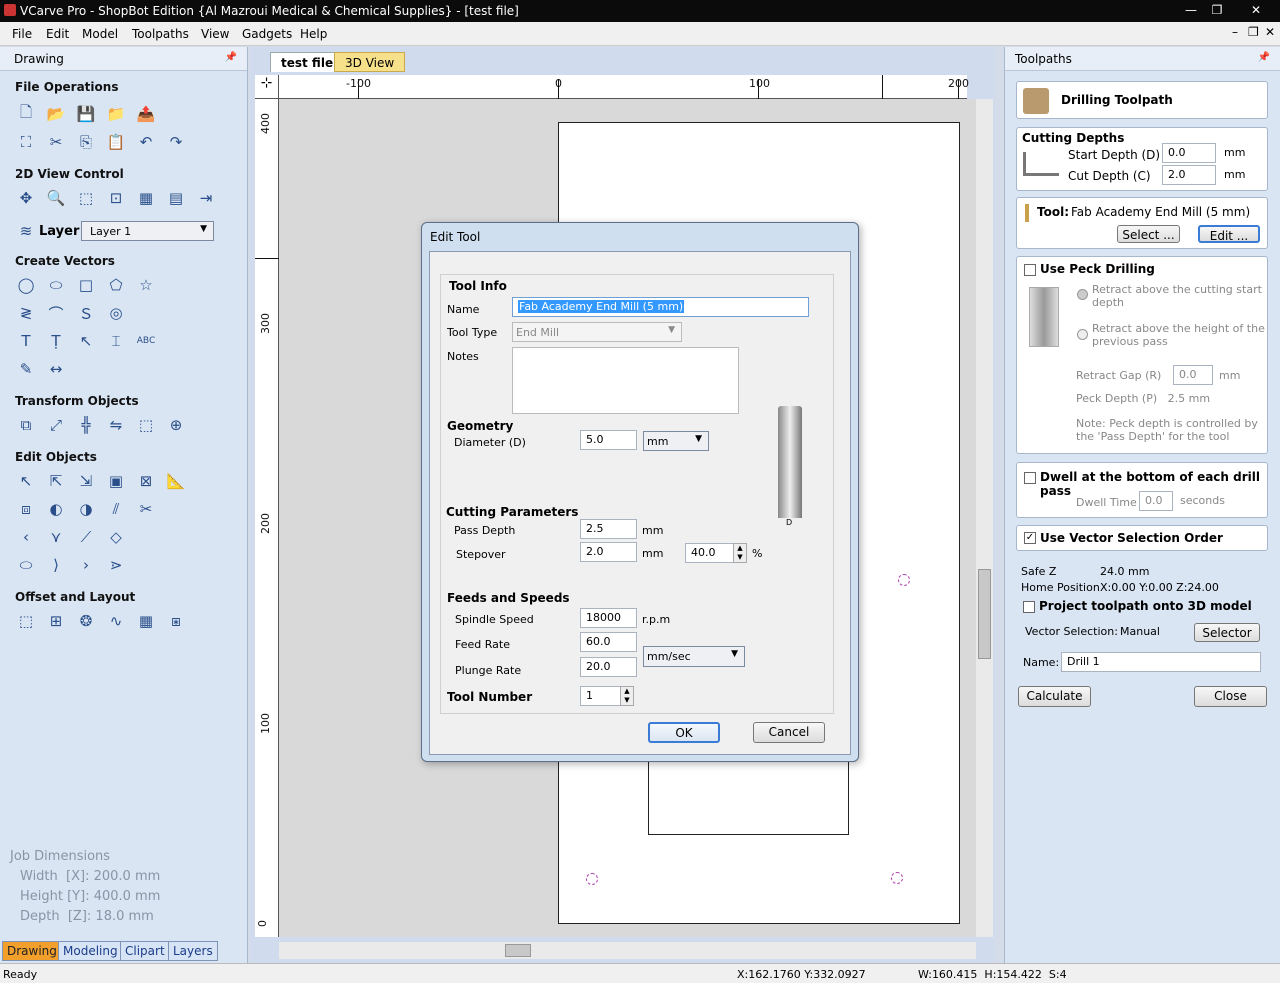 This screenshot has width=1280, height=983. I want to click on extend-icon: ⟩, so click(56, 565).